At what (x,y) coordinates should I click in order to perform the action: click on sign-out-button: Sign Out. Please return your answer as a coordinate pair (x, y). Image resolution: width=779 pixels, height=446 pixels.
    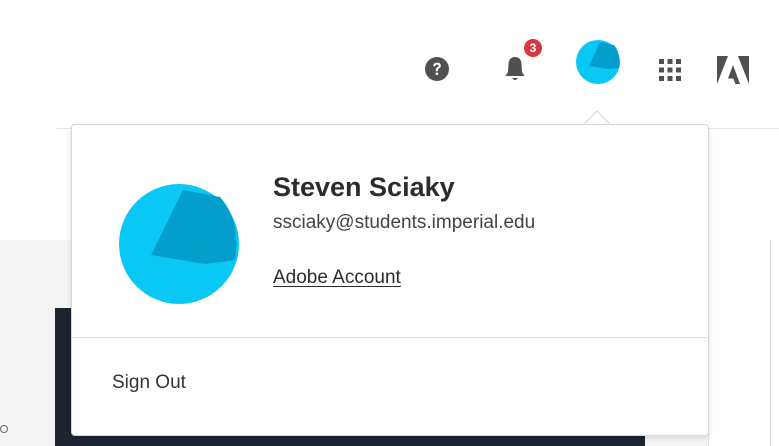
    Looking at the image, I should click on (149, 383).